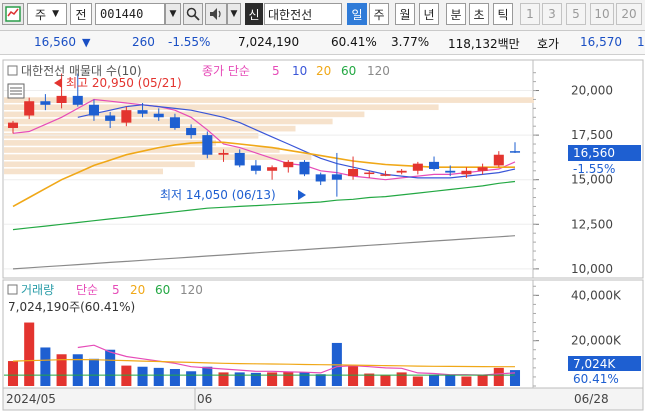  What do you see at coordinates (87, 290) in the screenshot?
I see `volume-ma-label: 단순` at bounding box center [87, 290].